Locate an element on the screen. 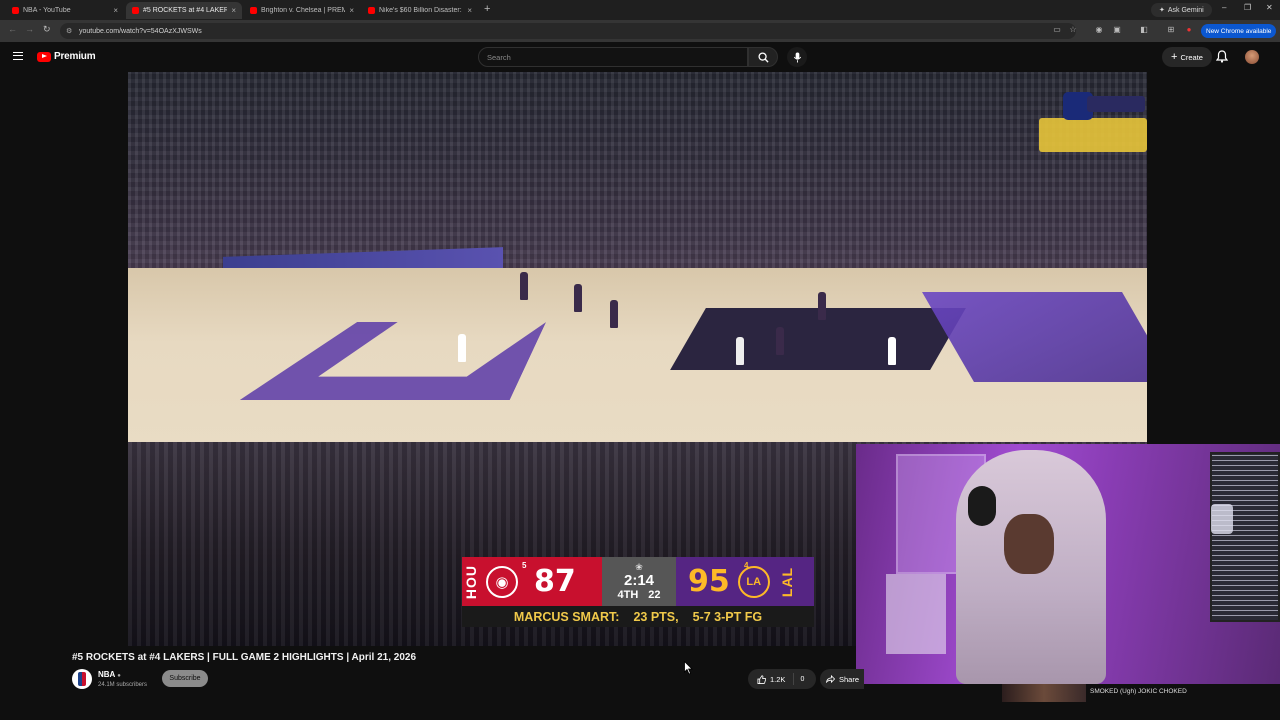 This screenshot has height=720, width=1280. browser-tab-rockets-lakers: #5 ROCKETS at #4 LAKERS × is located at coordinates (184, 10).